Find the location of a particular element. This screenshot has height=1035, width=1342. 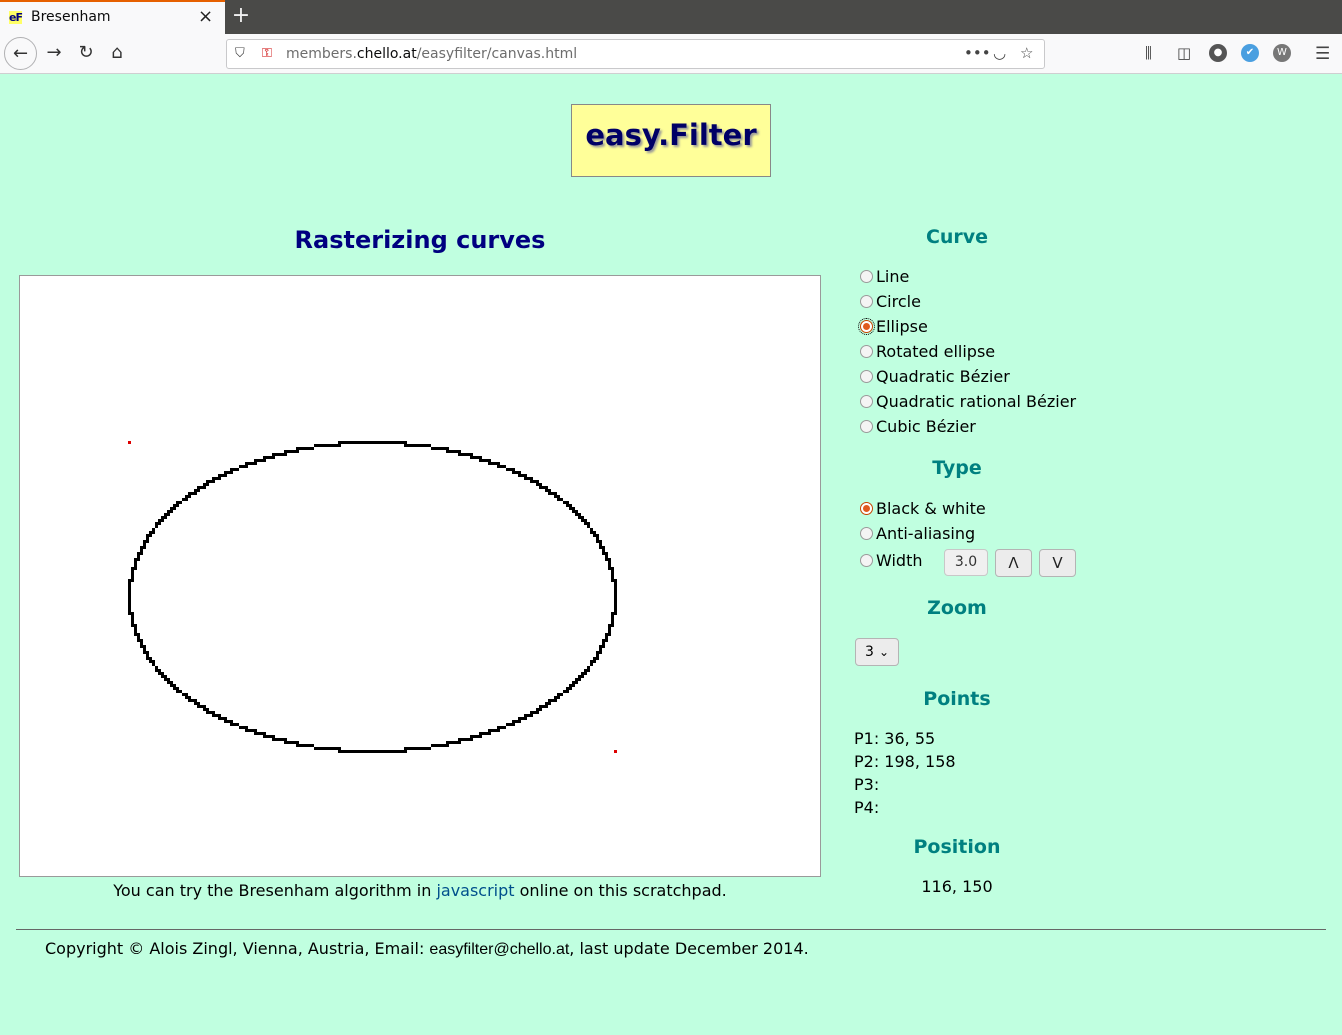

ellipse-drawing is located at coordinates (372, 597).